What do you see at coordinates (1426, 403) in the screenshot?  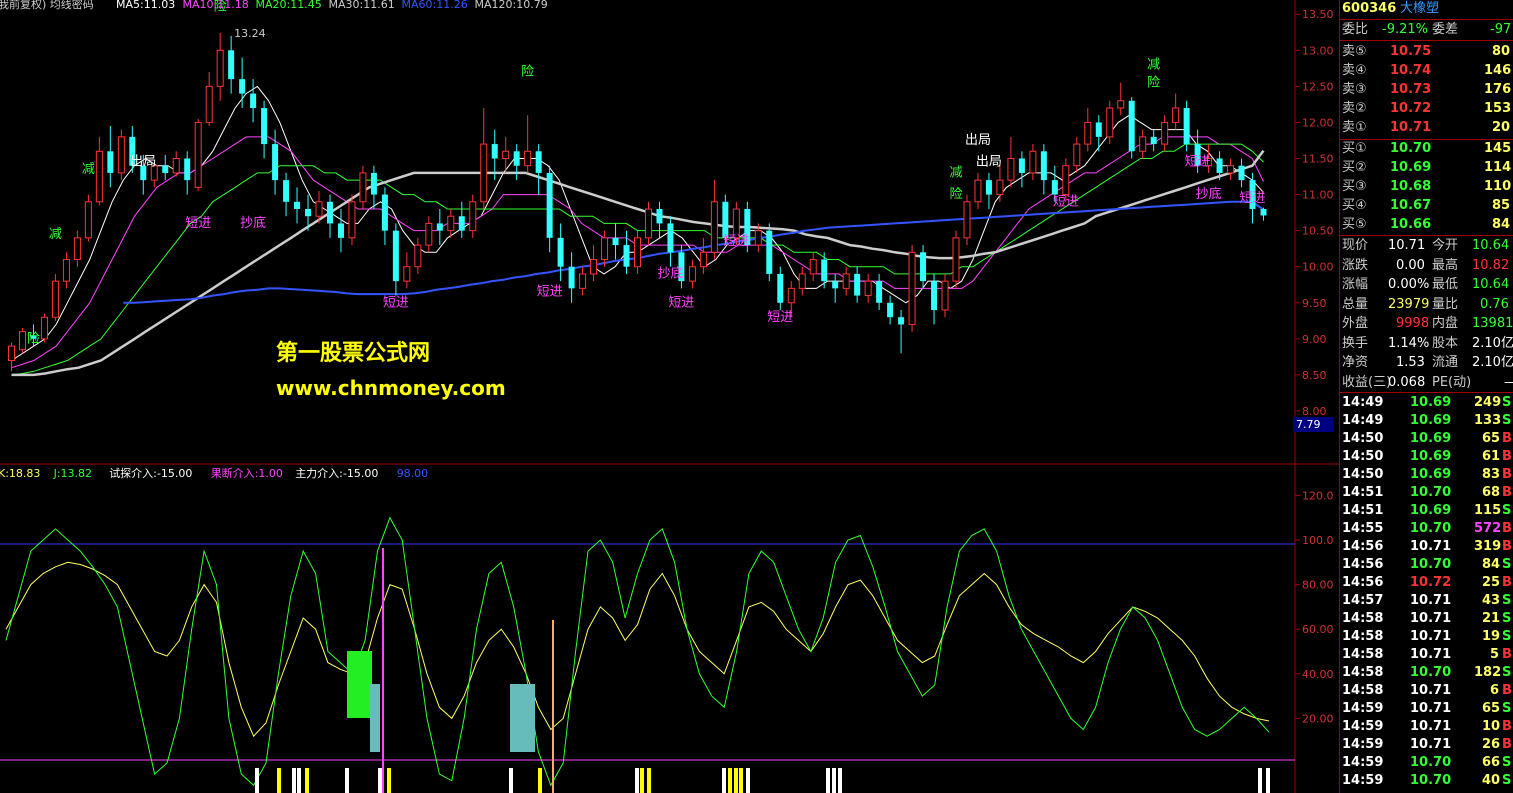 I see `tick-row: 14:49 10.69 249 S` at bounding box center [1426, 403].